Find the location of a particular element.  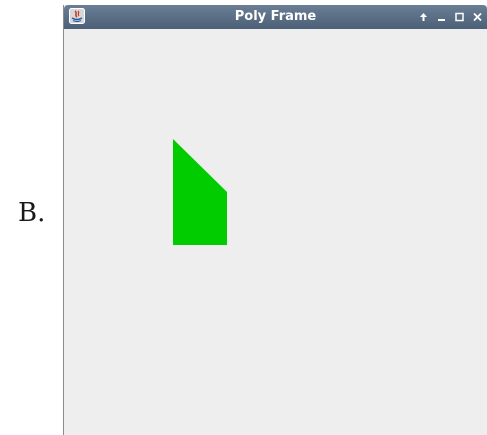

canvas-svg is located at coordinates (200, 192).